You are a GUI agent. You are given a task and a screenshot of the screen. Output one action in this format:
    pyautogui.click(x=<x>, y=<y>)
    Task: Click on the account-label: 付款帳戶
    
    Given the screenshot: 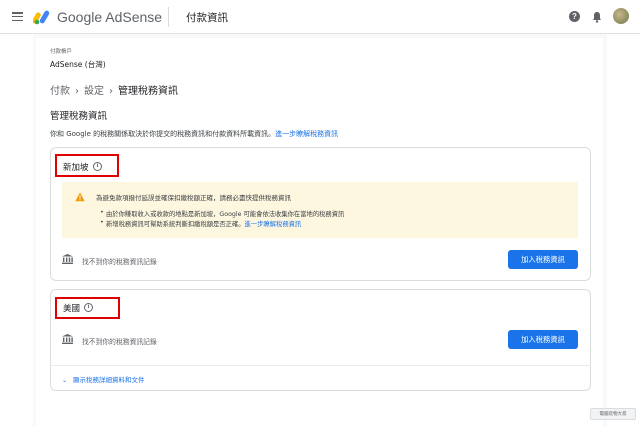 What is the action you would take?
    pyautogui.click(x=61, y=52)
    